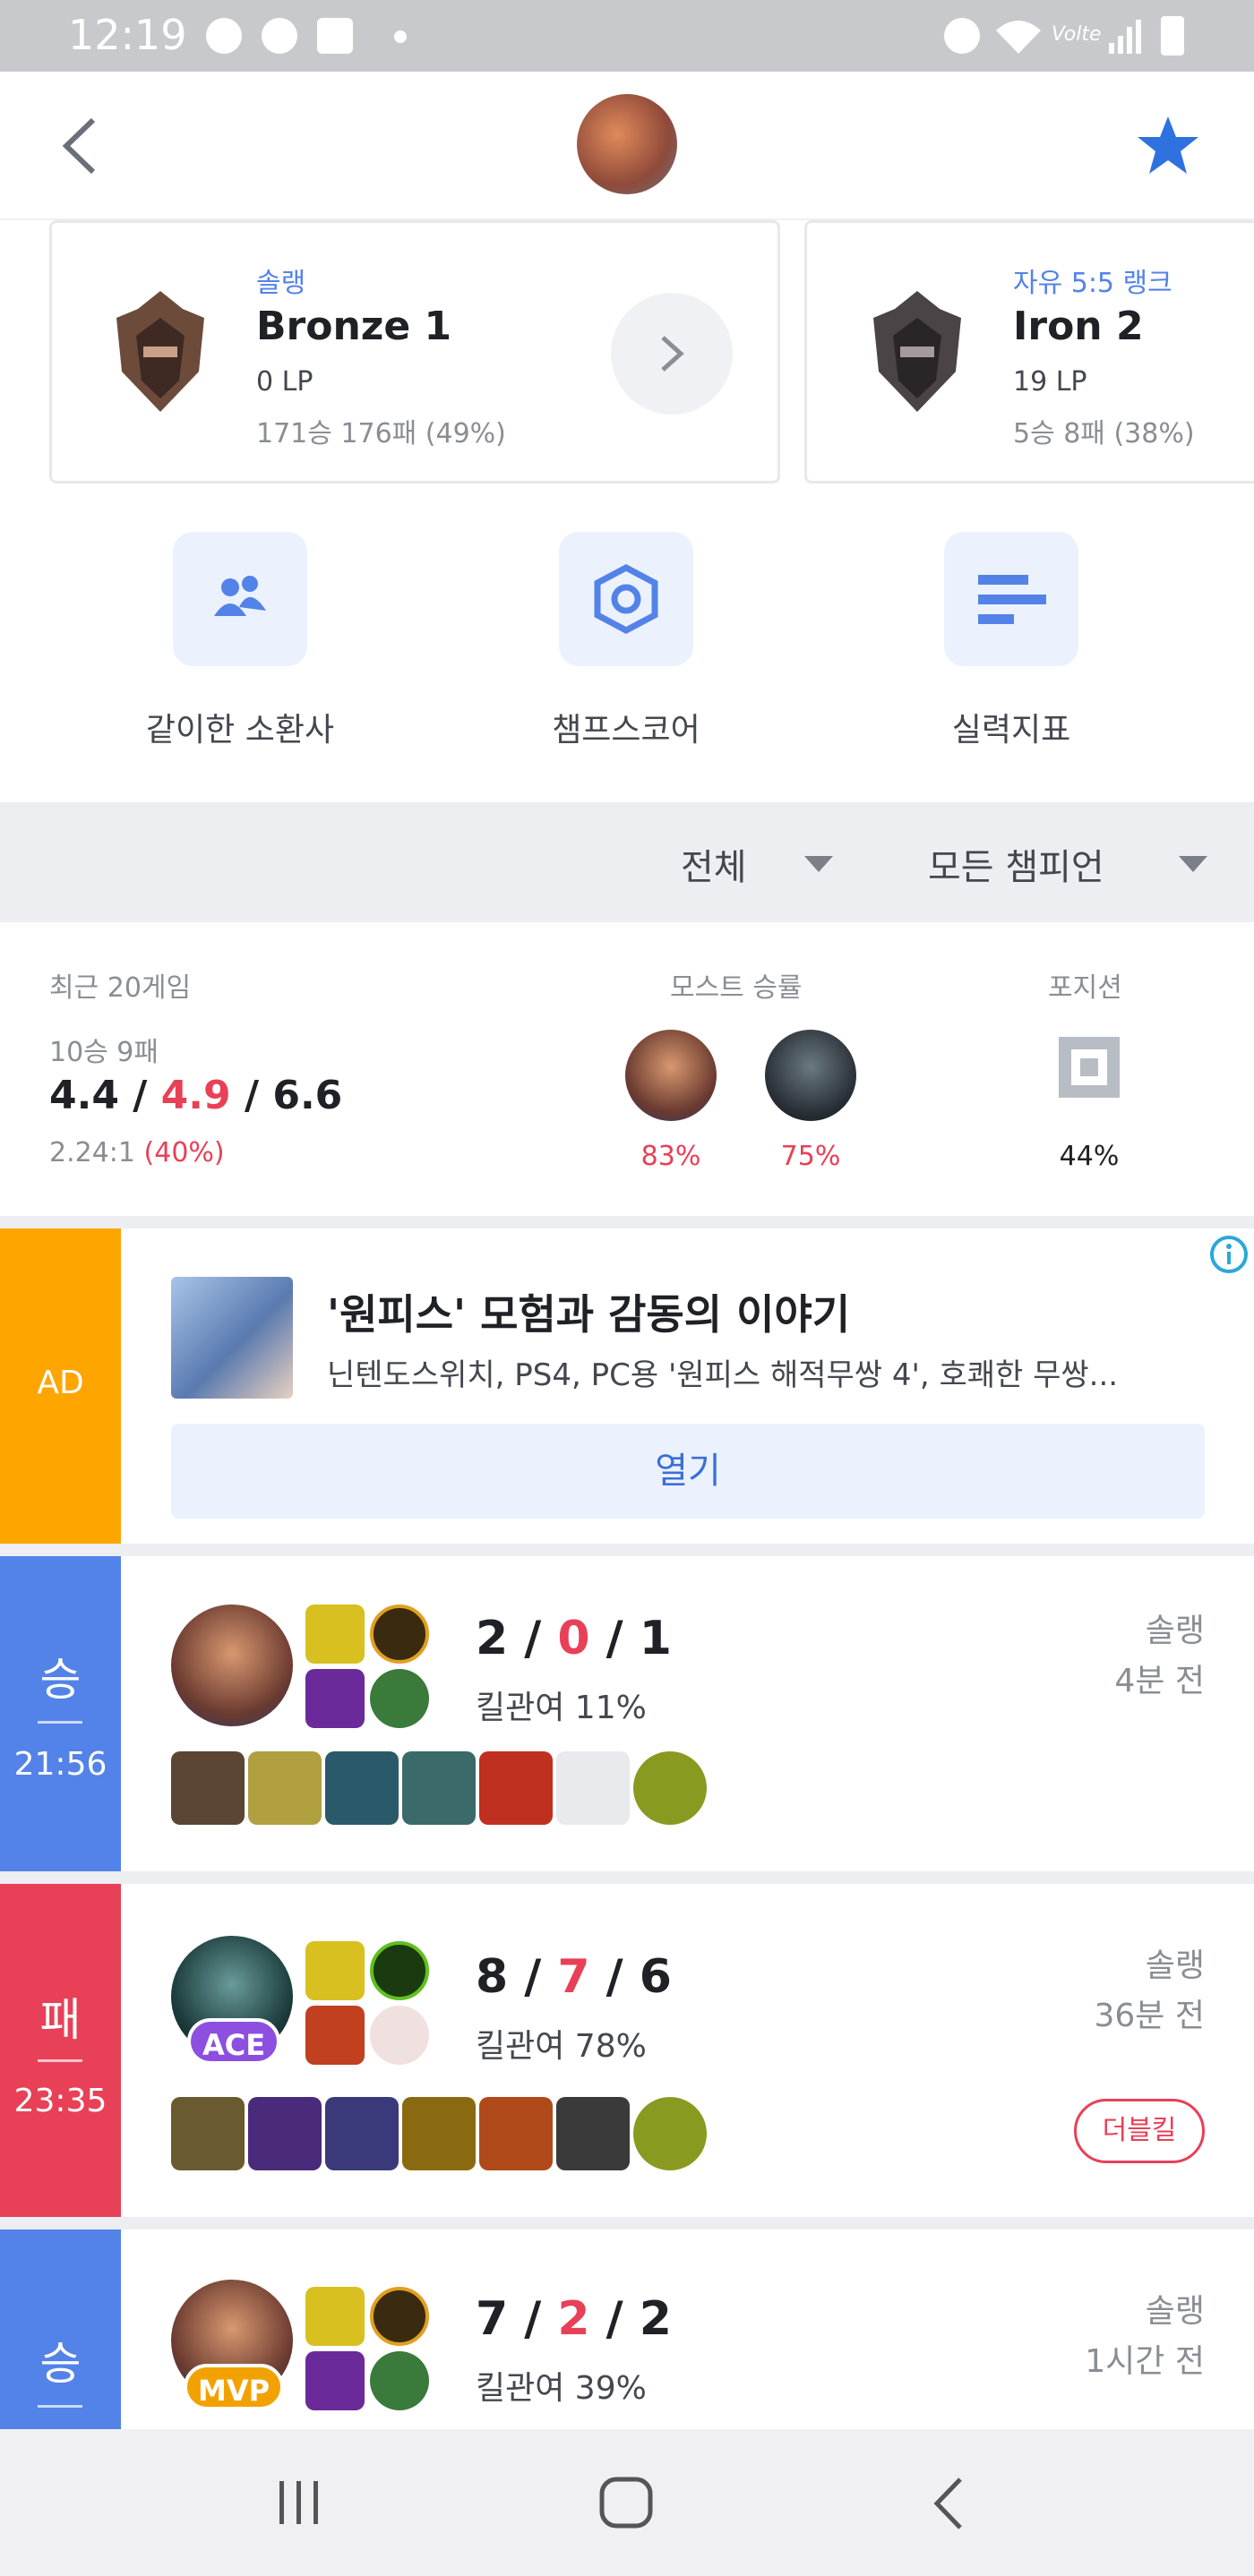 The height and width of the screenshot is (2576, 1254). What do you see at coordinates (687, 1713) in the screenshot?
I see `game-row: 2 / 0 / 1 킬관여 11% 솔랭 4분 전` at bounding box center [687, 1713].